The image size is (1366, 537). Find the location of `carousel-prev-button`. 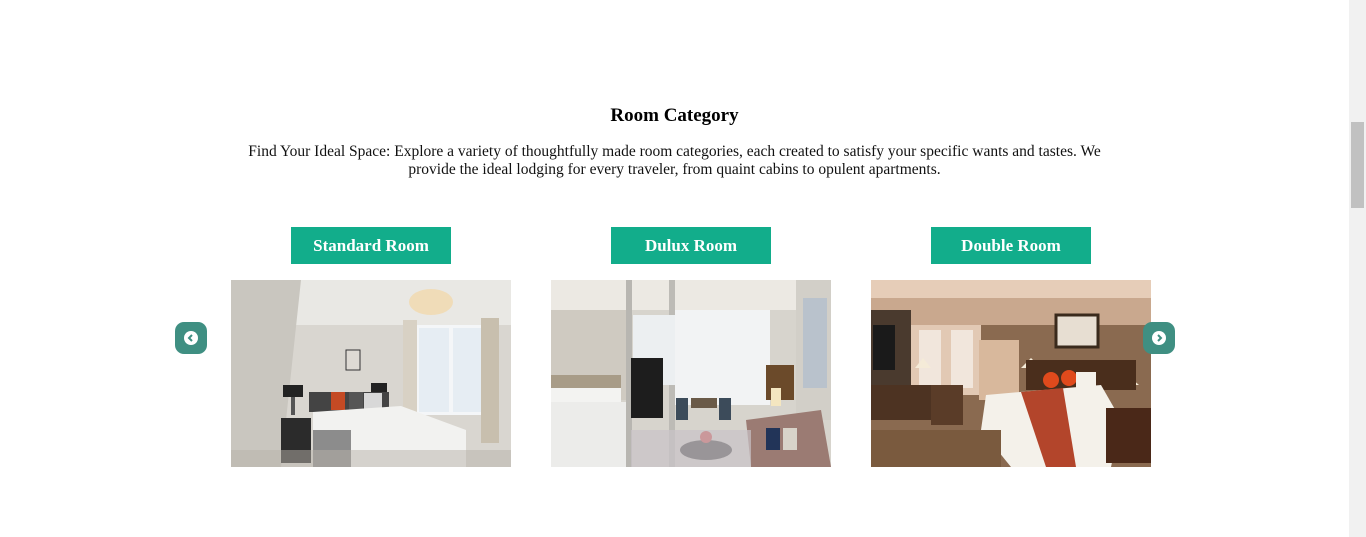

carousel-prev-button is located at coordinates (191, 338).